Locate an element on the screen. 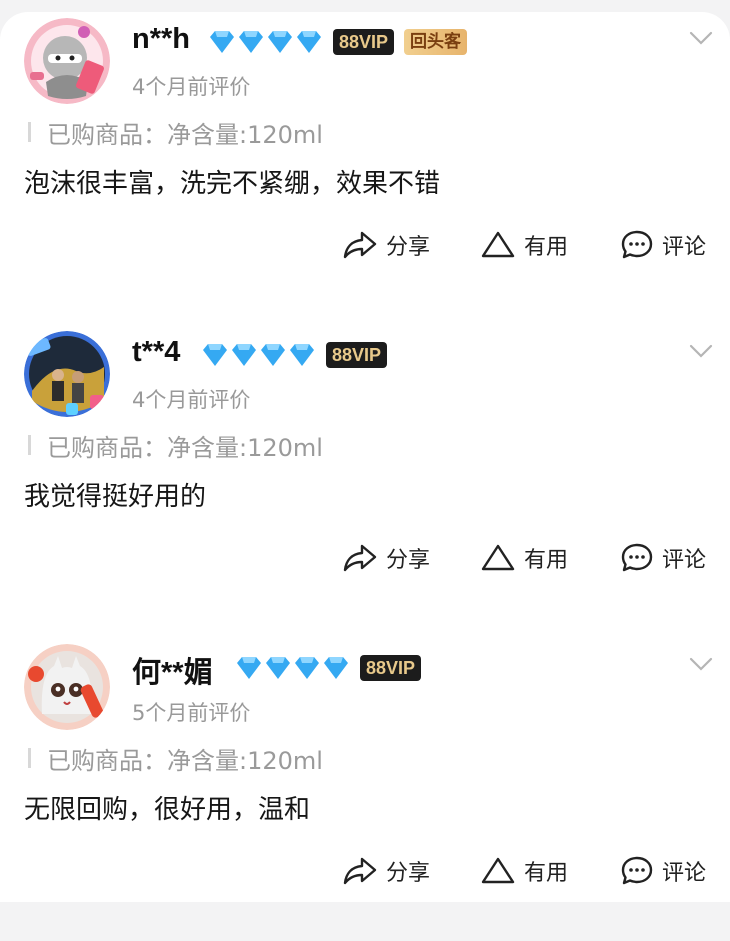 The image size is (730, 941). user-name: 何**媚 is located at coordinates (172, 670).